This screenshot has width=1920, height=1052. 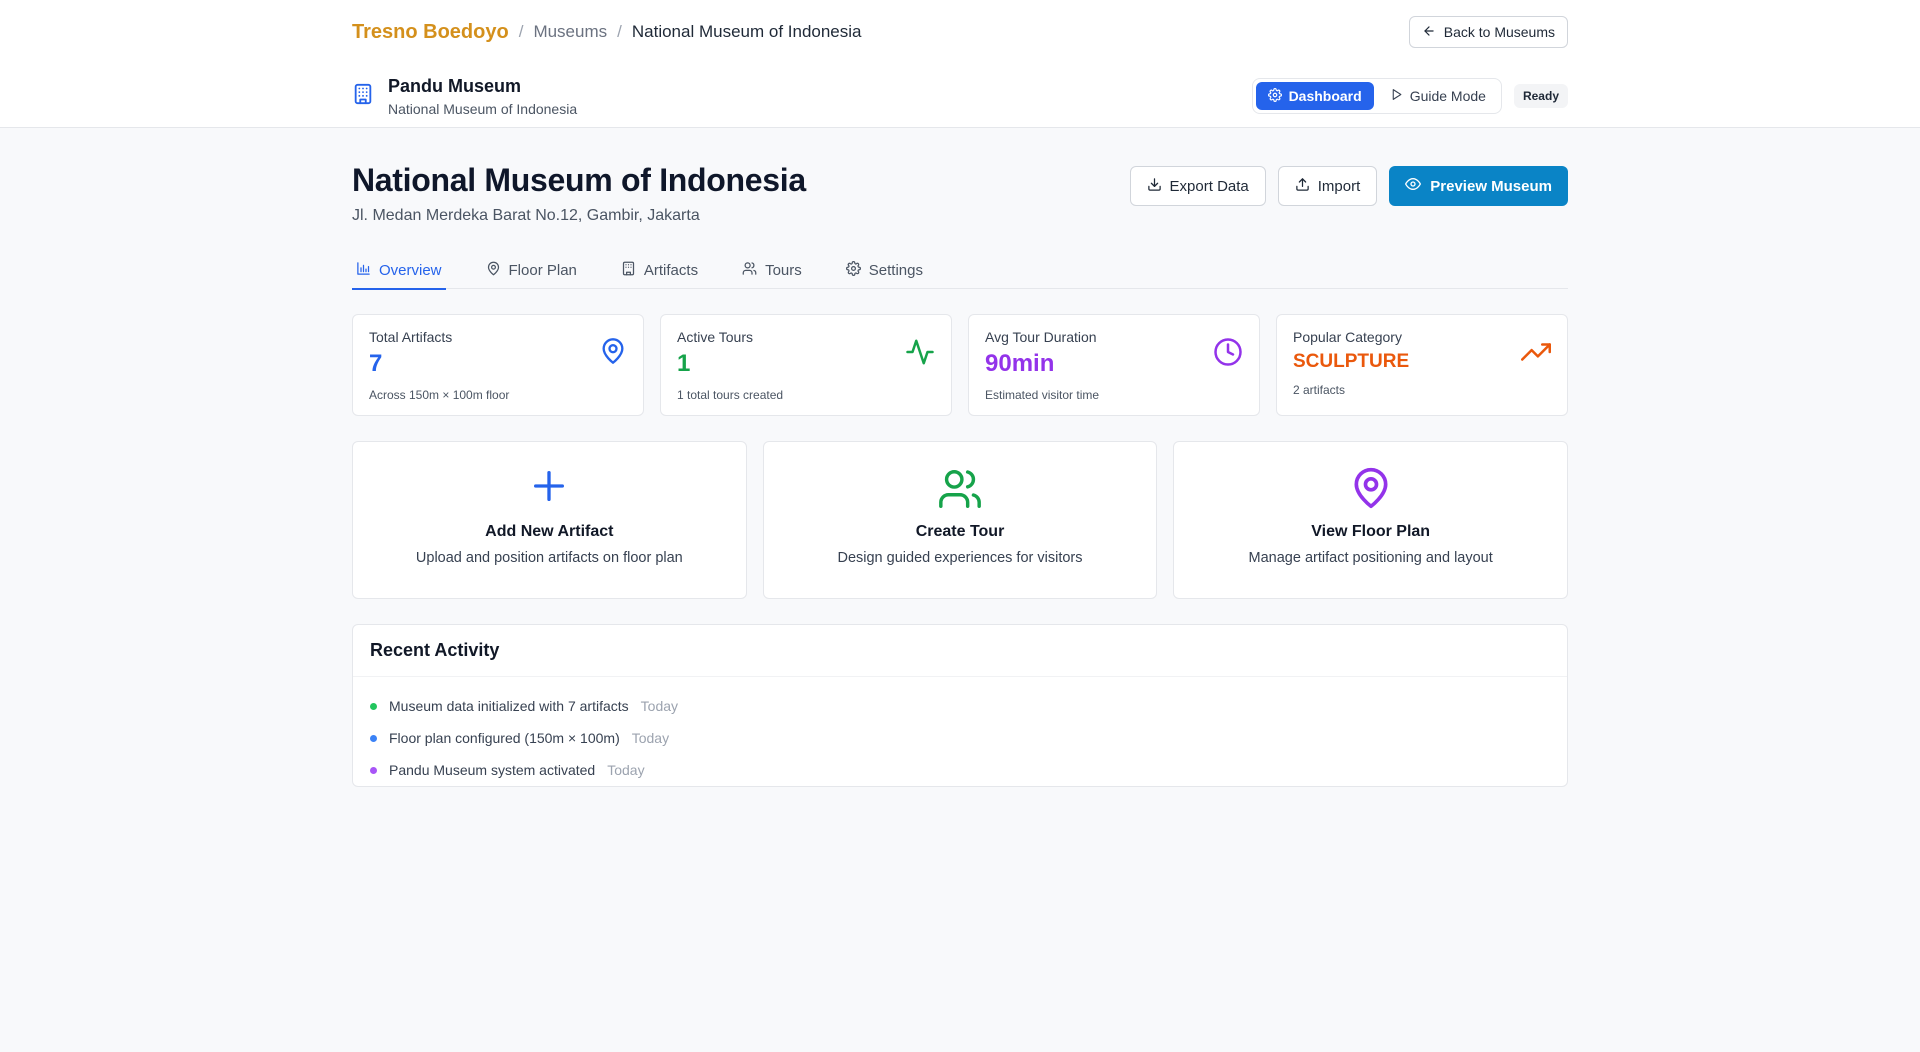 I want to click on guide-mode-label: Guide Mode, so click(x=1447, y=96).